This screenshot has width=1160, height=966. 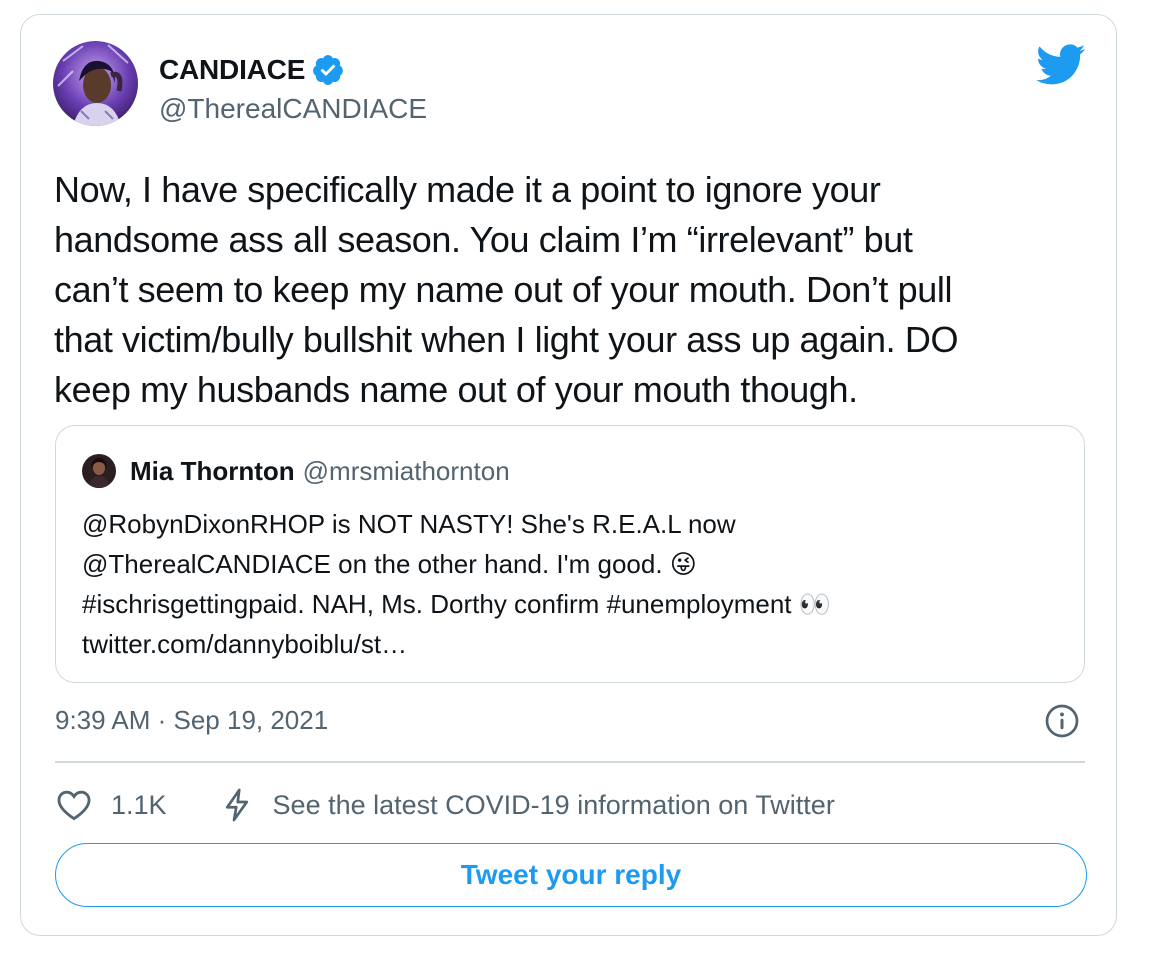 What do you see at coordinates (139, 805) in the screenshot?
I see `like-count: 1.1K` at bounding box center [139, 805].